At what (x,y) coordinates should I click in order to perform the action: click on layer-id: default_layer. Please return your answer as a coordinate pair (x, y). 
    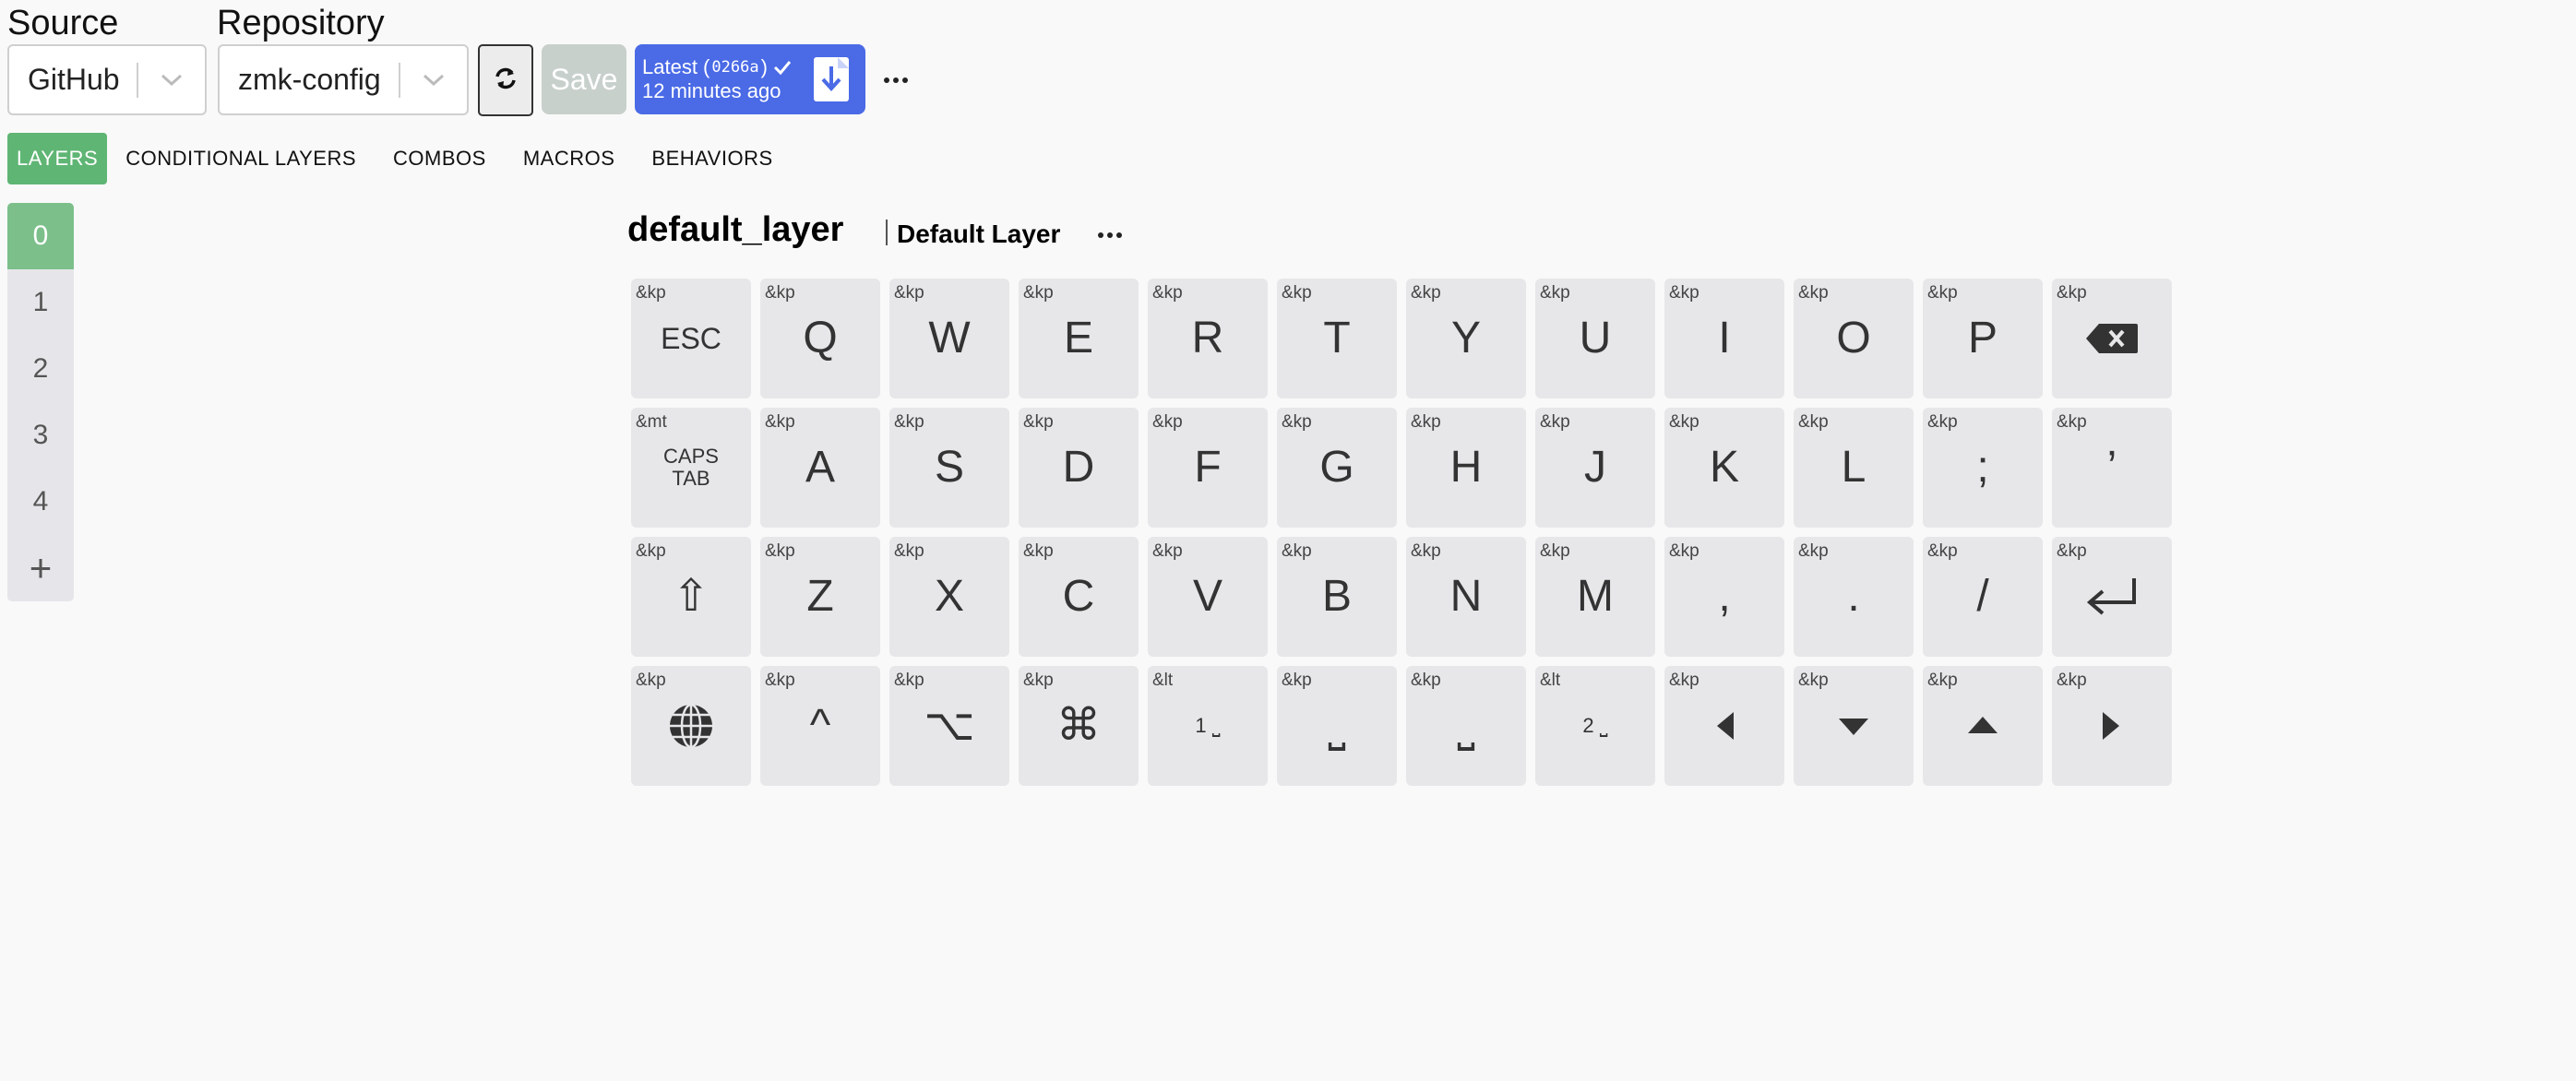
    Looking at the image, I should click on (735, 229).